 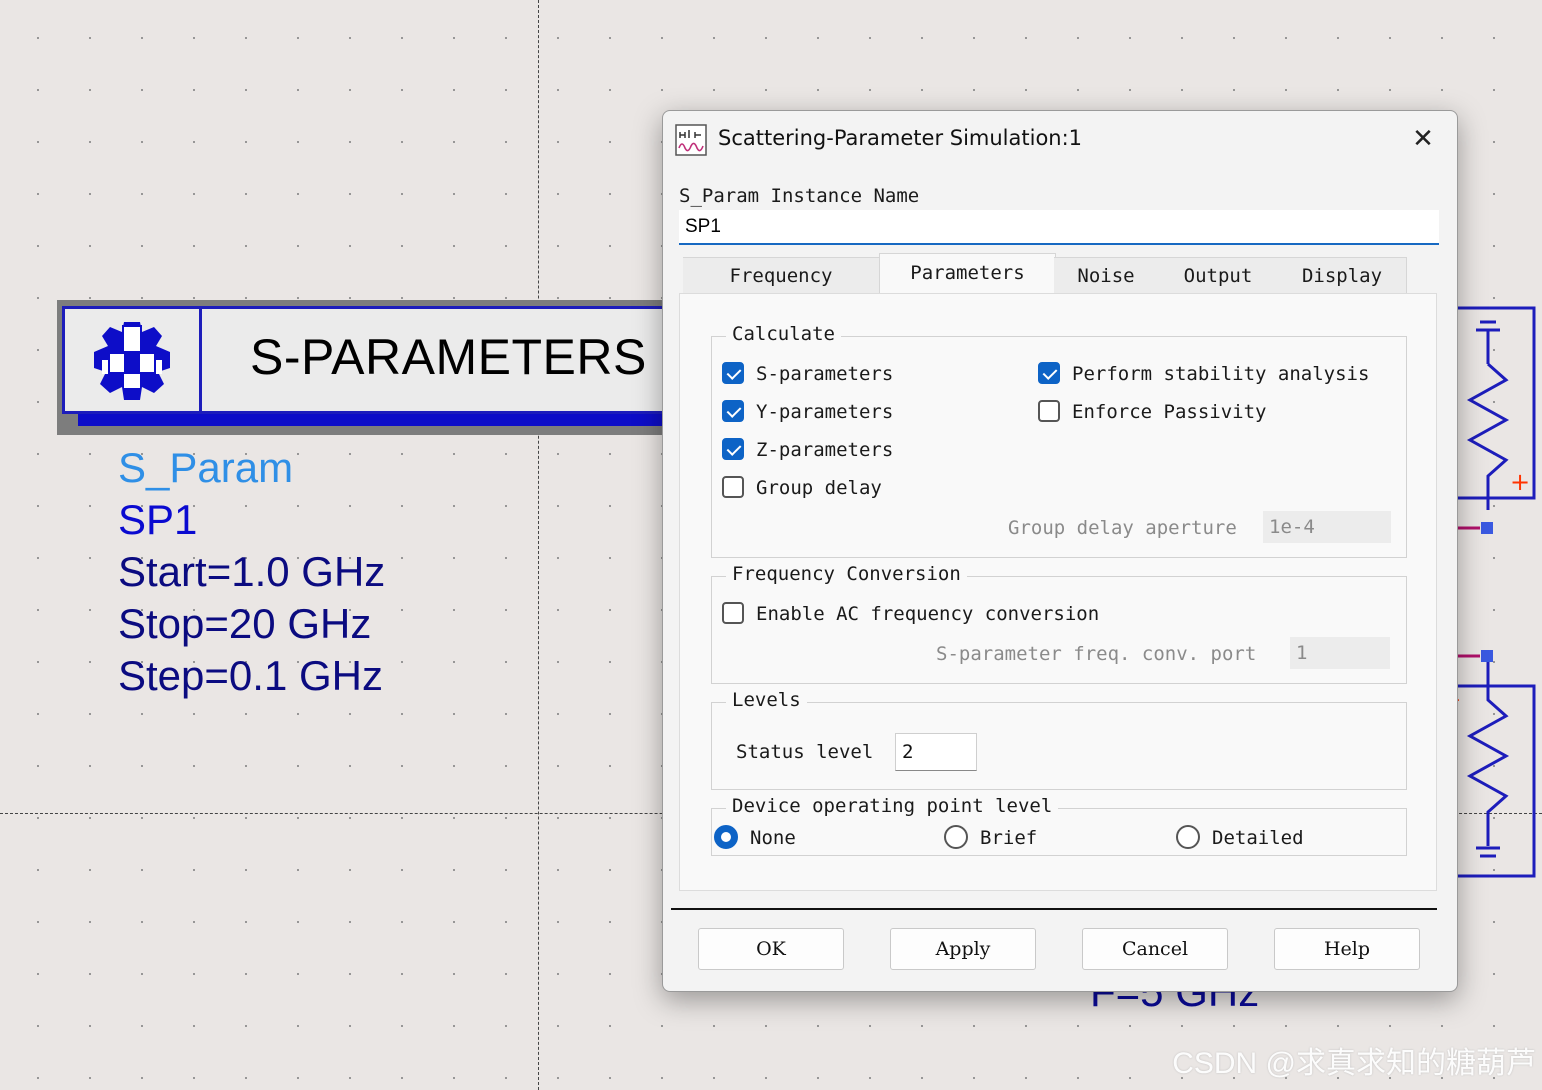 I want to click on aperture-label: Group delay aperture, so click(x=1122, y=528).